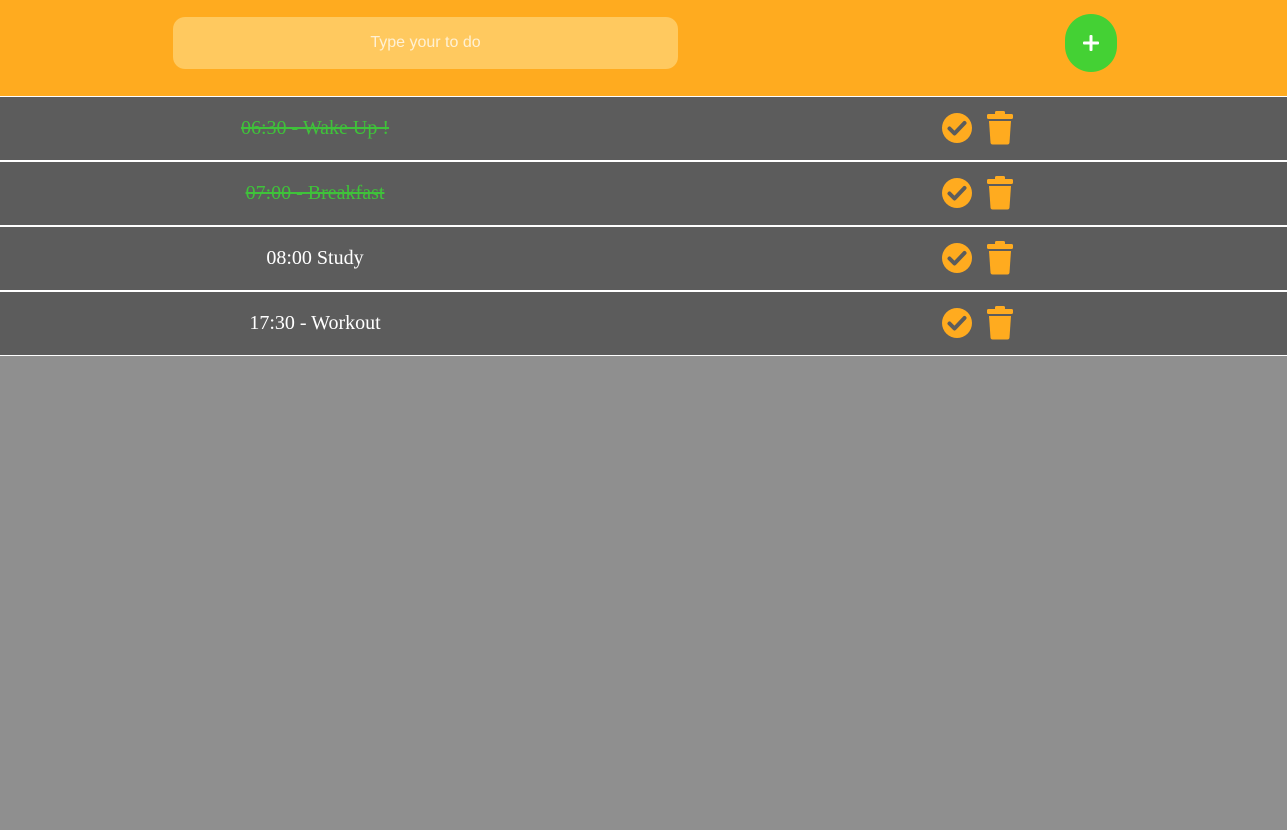 This screenshot has width=1287, height=830. What do you see at coordinates (643, 324) in the screenshot?
I see `todo-item: 17:30 - Workout` at bounding box center [643, 324].